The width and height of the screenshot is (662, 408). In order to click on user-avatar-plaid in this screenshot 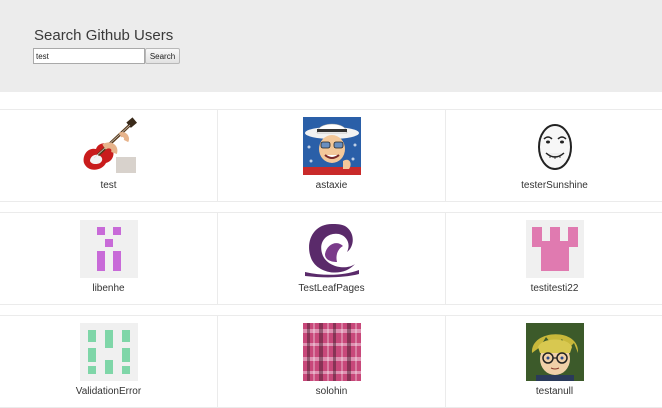, I will do `click(331, 352)`.